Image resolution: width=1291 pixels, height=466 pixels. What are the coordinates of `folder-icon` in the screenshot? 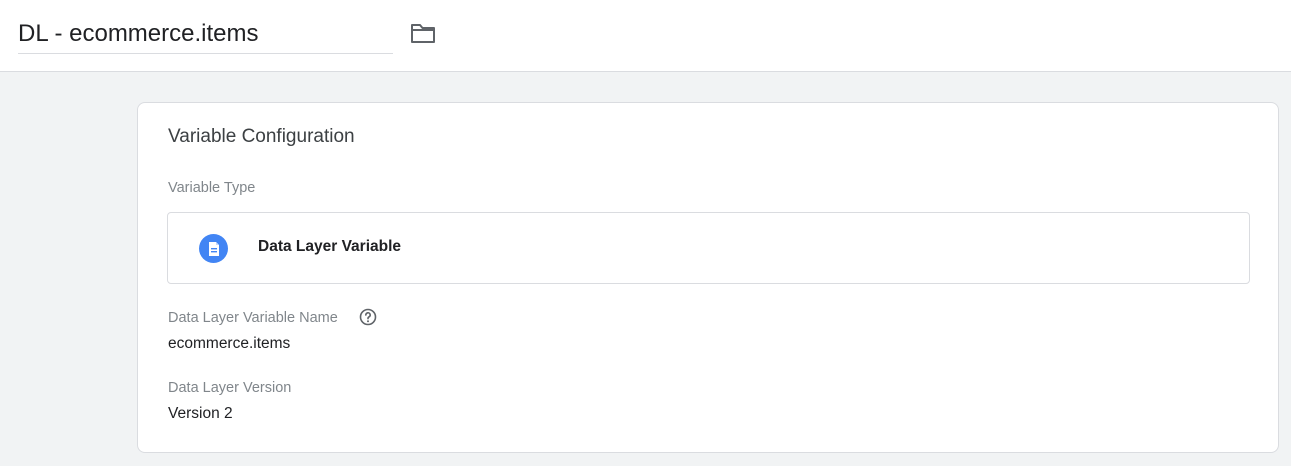 It's located at (423, 33).